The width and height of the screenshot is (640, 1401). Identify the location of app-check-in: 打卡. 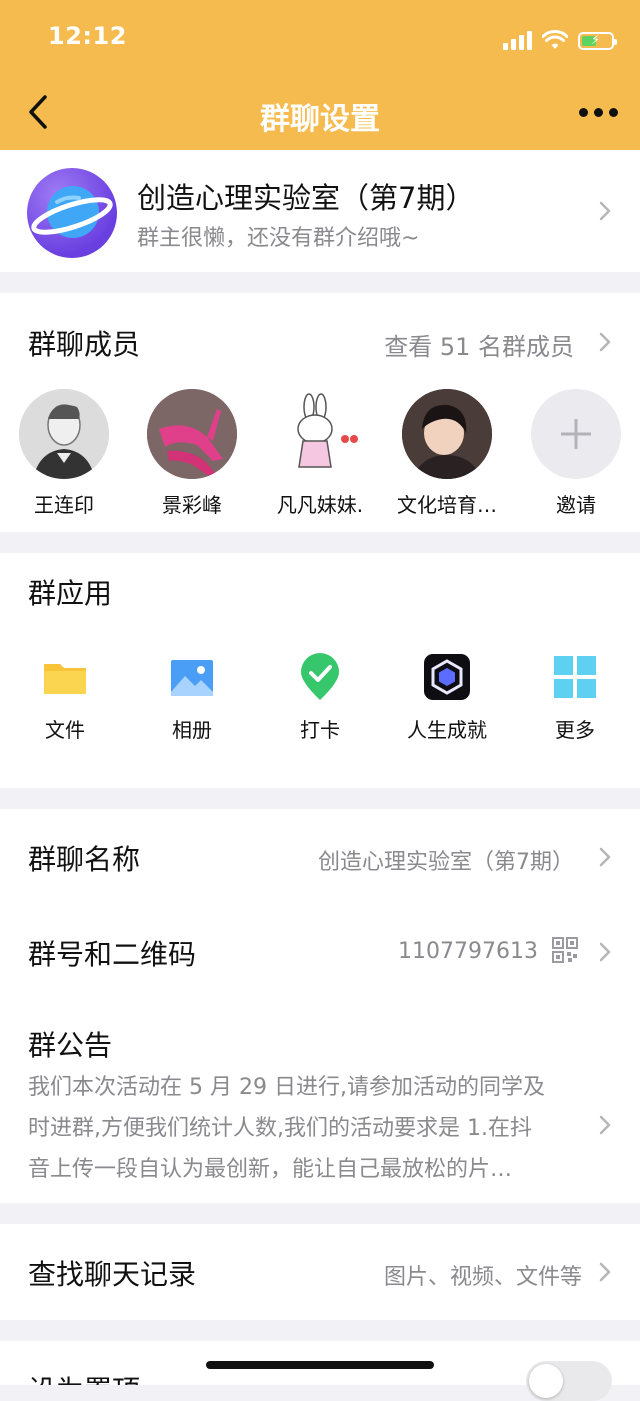
(320, 697).